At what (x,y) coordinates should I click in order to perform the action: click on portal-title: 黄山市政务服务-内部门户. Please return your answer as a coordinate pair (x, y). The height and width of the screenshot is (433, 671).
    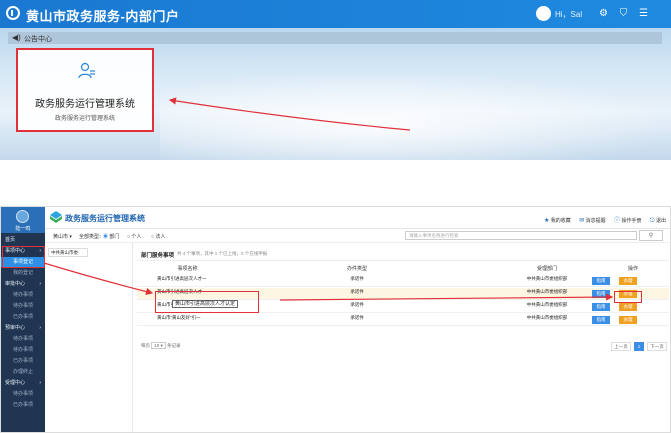
    Looking at the image, I should click on (103, 16).